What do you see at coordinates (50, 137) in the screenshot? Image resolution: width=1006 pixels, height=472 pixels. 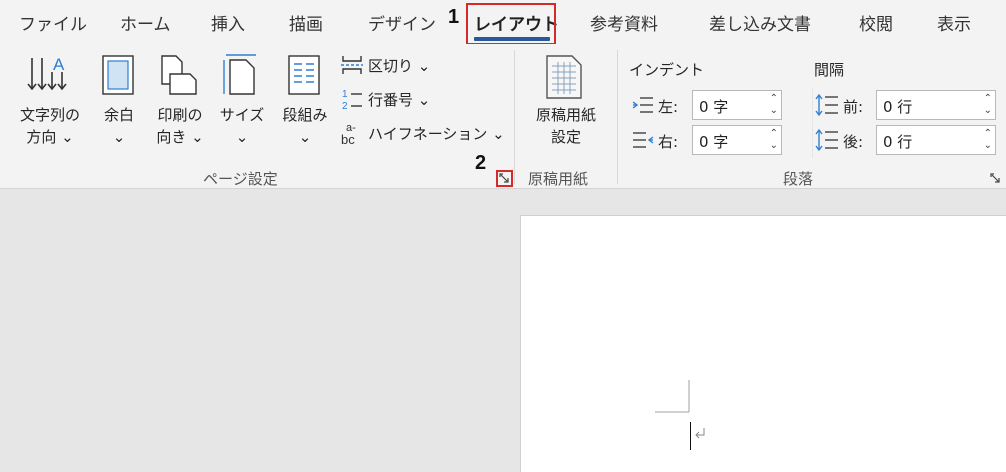 I see `text-direction-label-2: 方向 ⌄` at bounding box center [50, 137].